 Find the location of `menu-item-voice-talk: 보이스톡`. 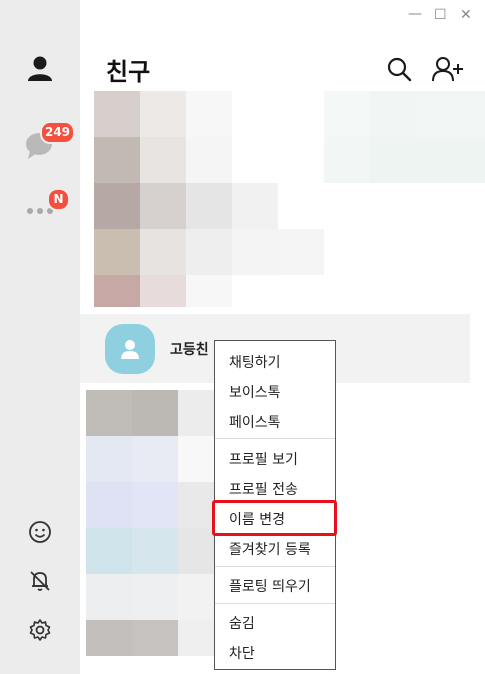

menu-item-voice-talk: 보이스톡 is located at coordinates (255, 392).